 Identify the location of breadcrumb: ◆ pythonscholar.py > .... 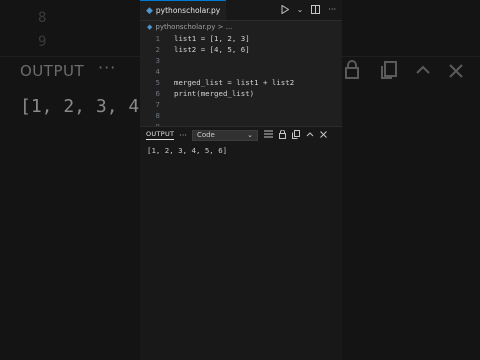
(241, 27).